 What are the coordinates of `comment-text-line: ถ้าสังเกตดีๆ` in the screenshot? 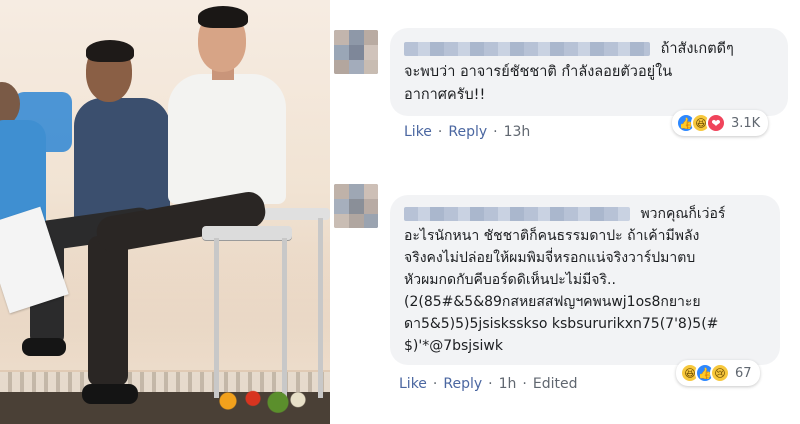 It's located at (697, 49).